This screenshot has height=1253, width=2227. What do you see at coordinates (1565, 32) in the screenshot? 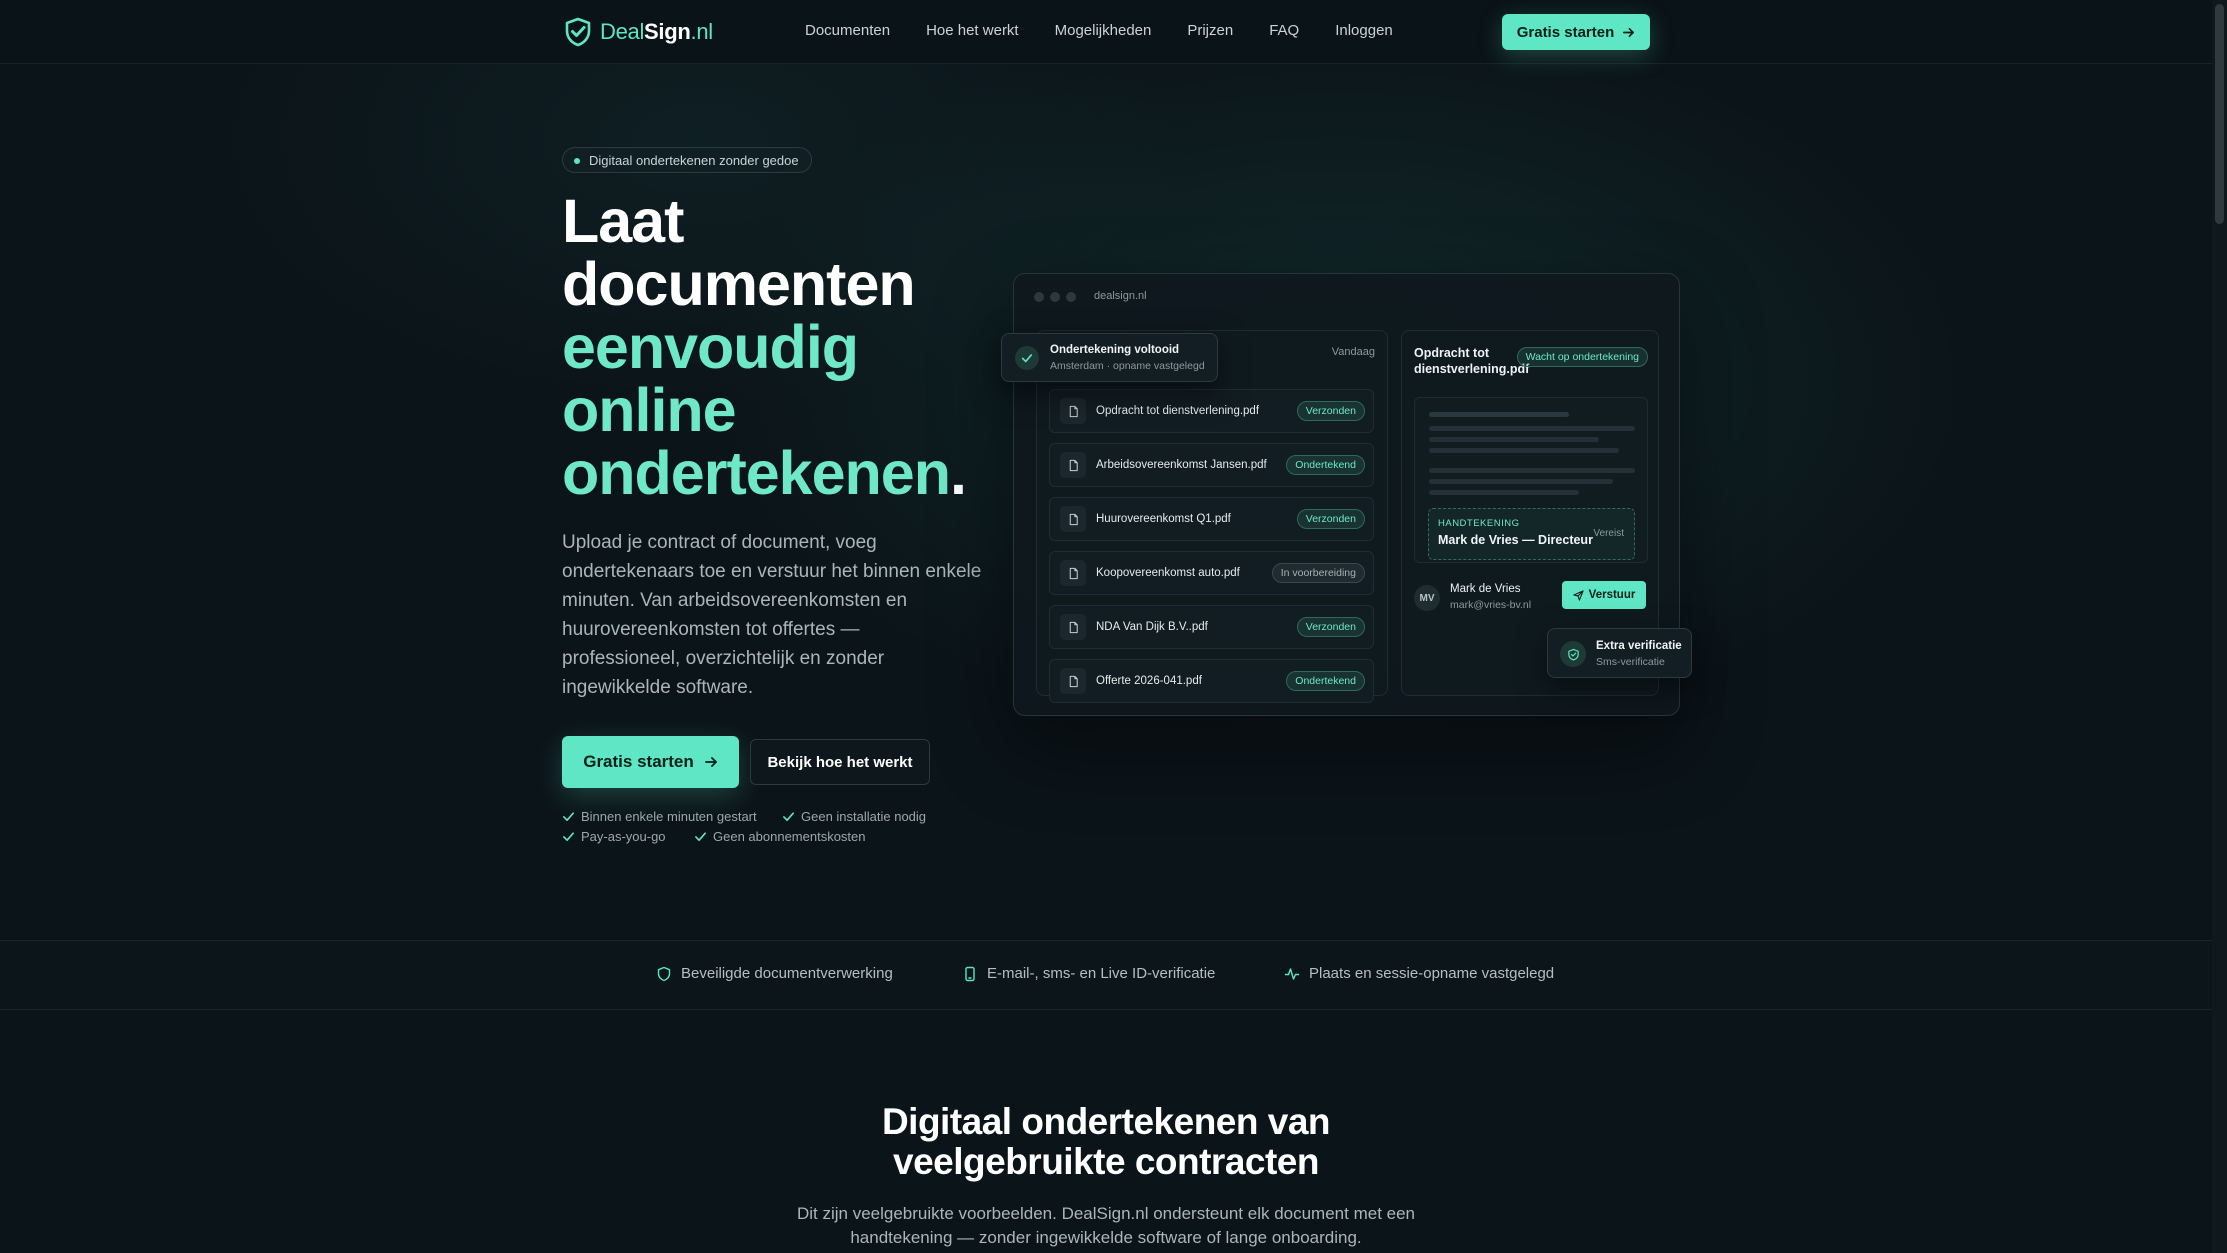
I see `nav-cta-label: Gratis starten` at bounding box center [1565, 32].